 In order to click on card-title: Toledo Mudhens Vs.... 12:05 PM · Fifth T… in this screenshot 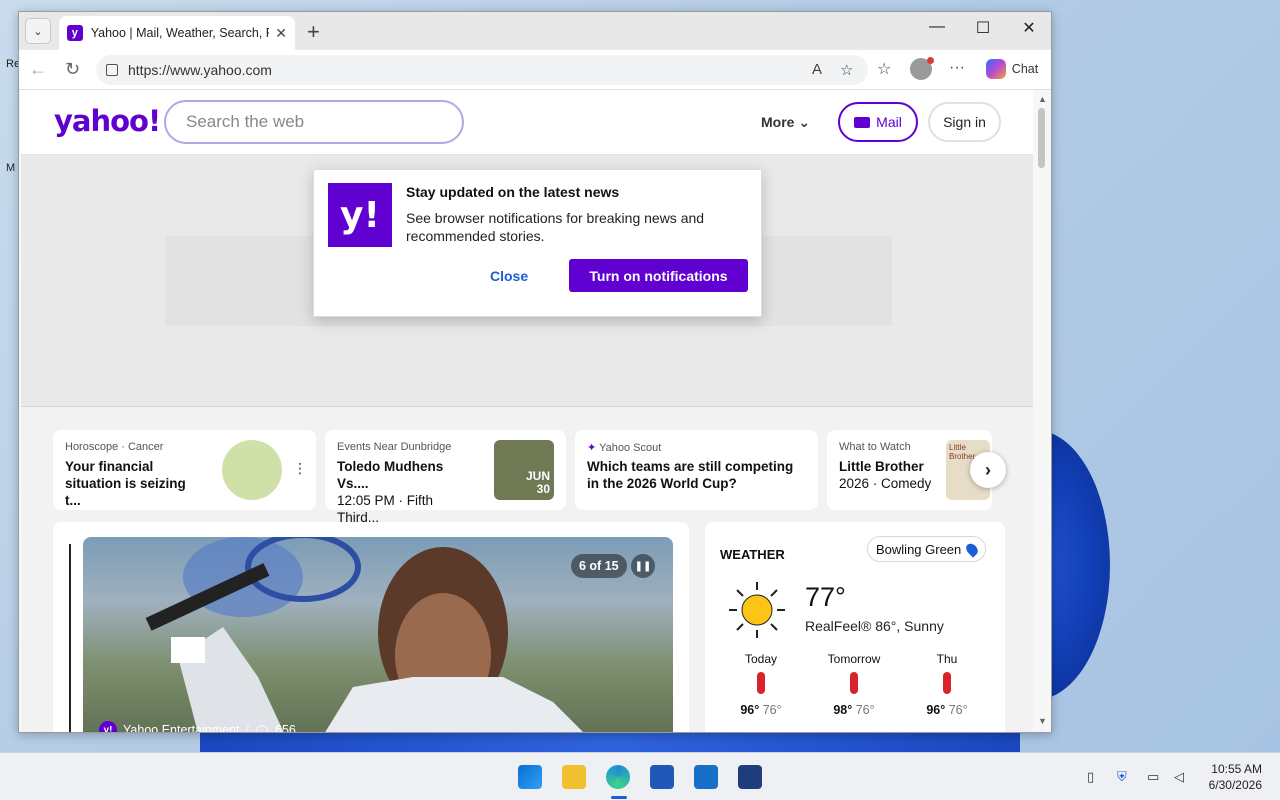, I will do `click(390, 492)`.